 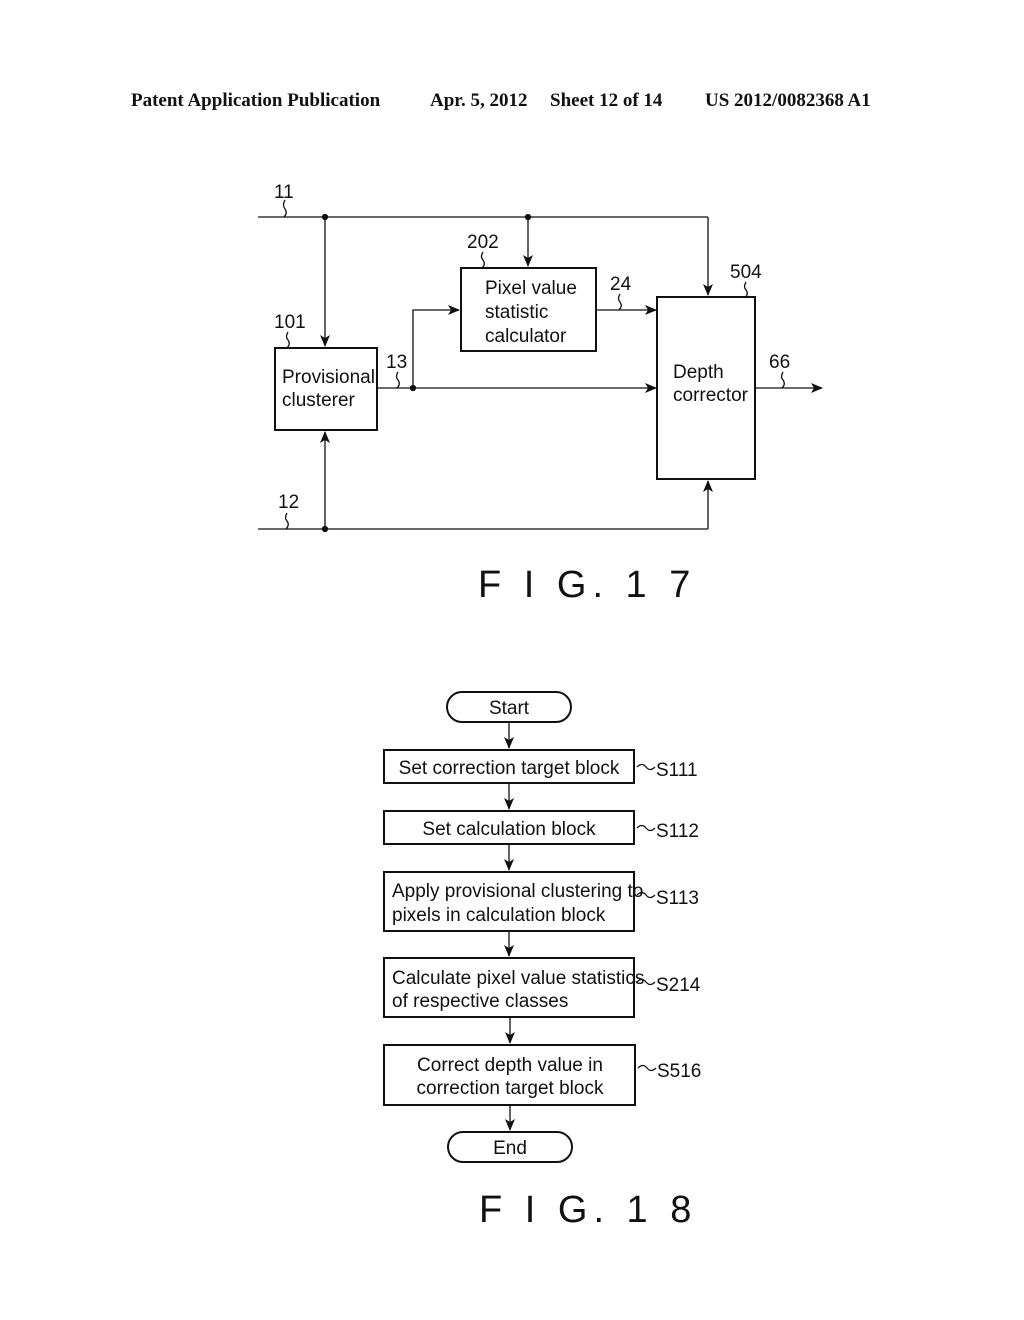 What do you see at coordinates (319, 400) in the screenshot?
I see `clusterer-text-line: clusterer` at bounding box center [319, 400].